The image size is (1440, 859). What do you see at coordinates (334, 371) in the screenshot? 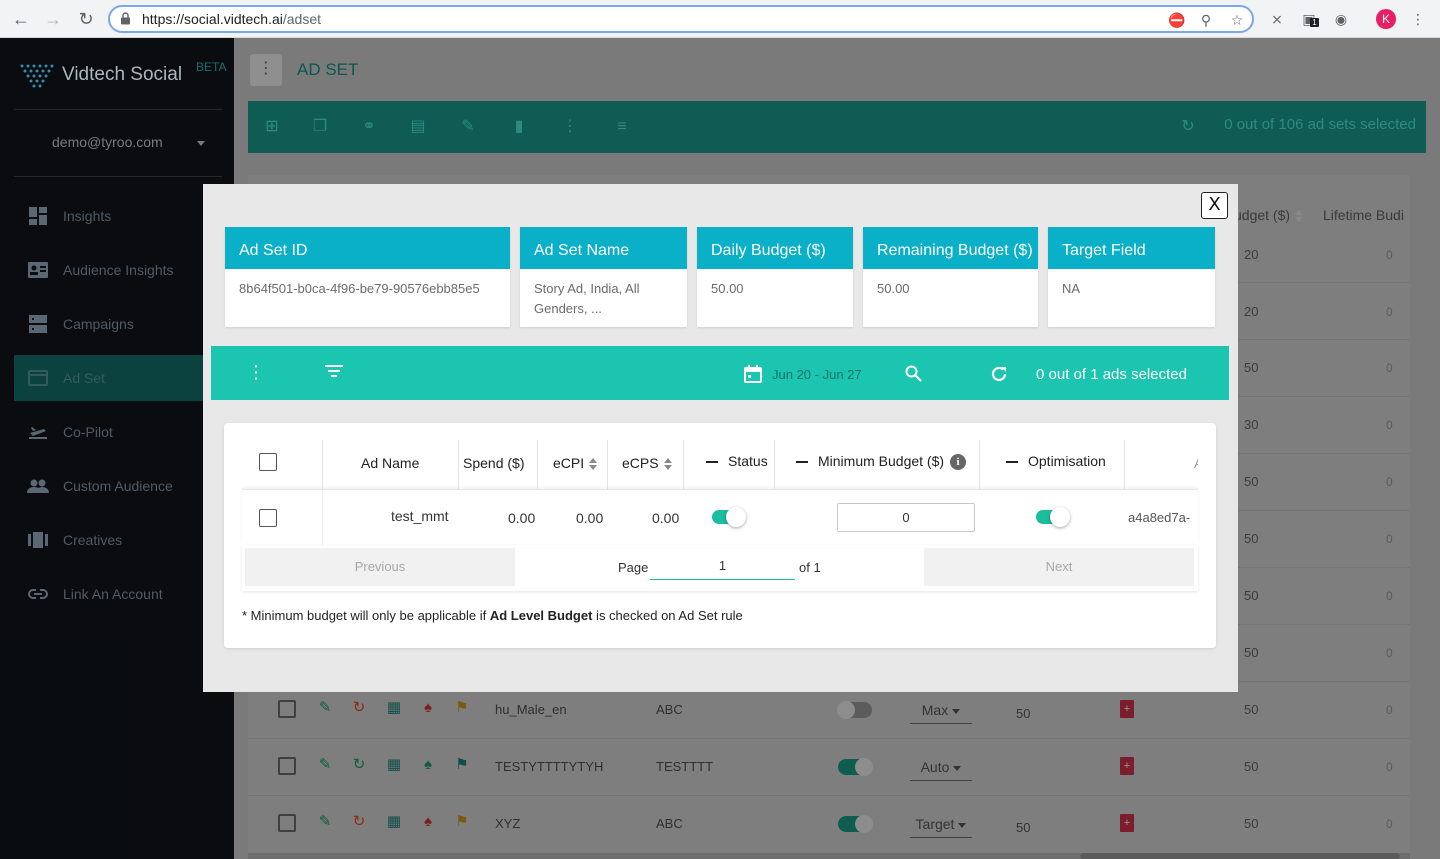
I see `filter-list-icon` at bounding box center [334, 371].